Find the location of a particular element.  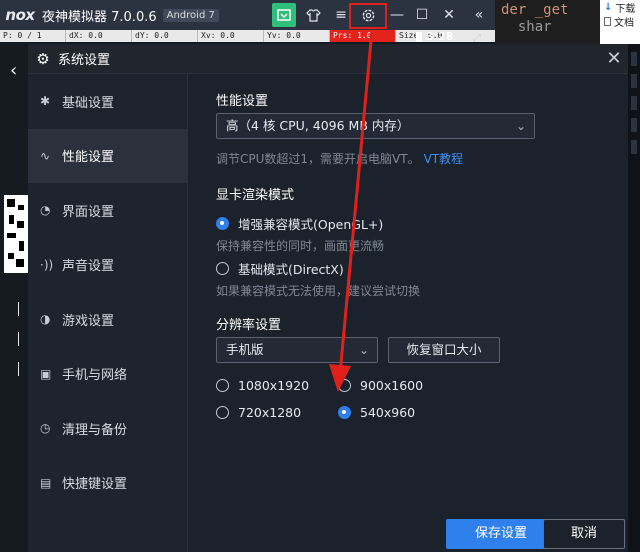

sidebar-item-3: ·)) 声音设置 is located at coordinates (107, 265).